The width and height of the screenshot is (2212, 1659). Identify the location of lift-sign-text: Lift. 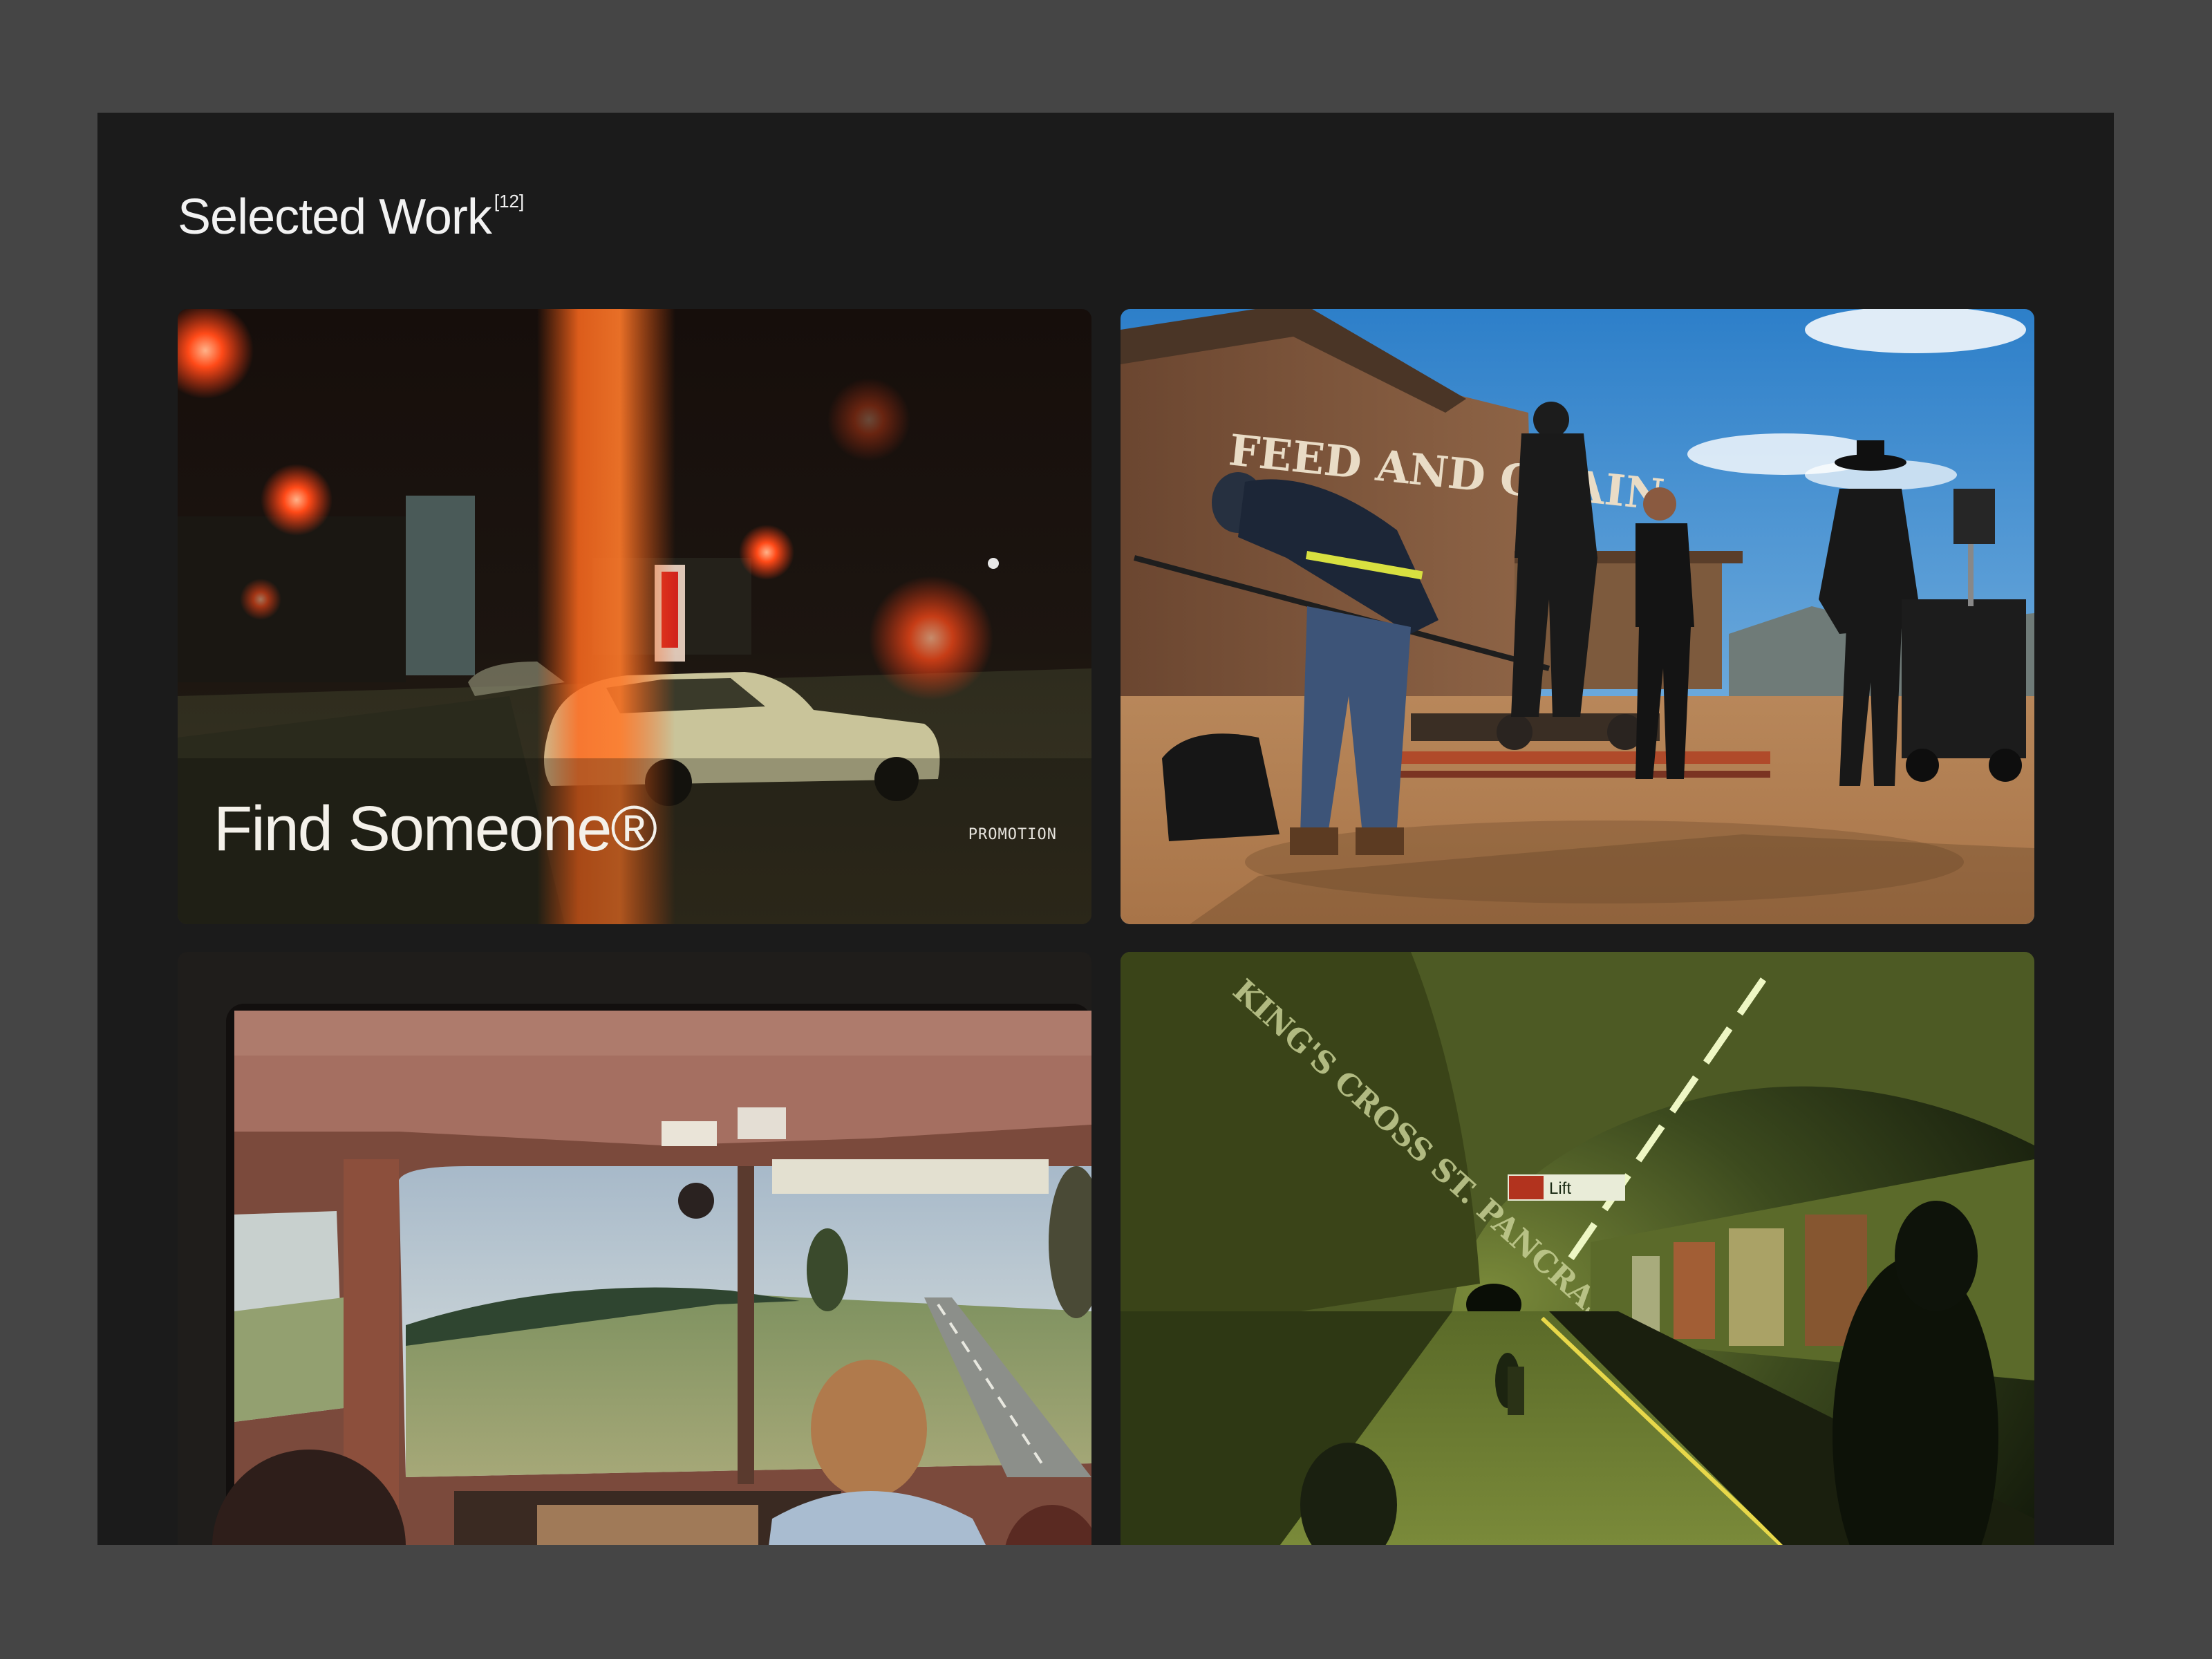
(1560, 1188).